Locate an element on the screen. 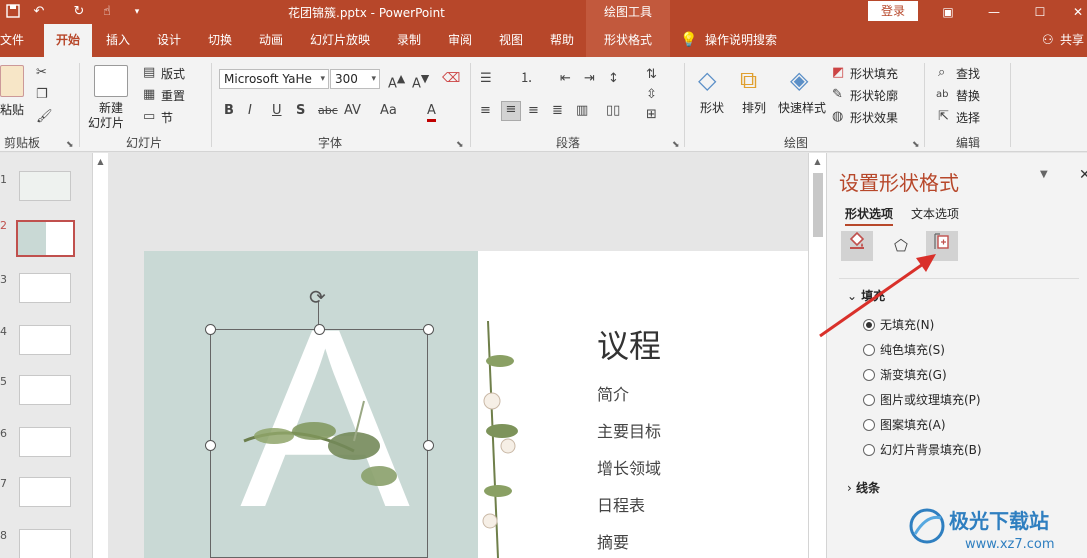 The width and height of the screenshot is (1087, 558). tab-home: 开始 is located at coordinates (68, 40).